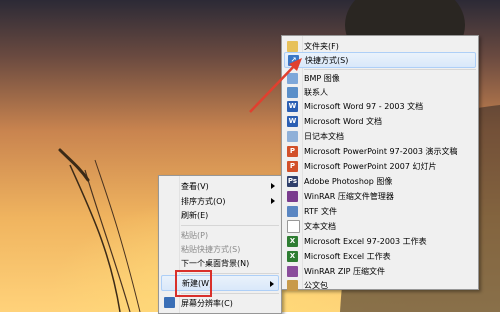 The image size is (500, 314). I want to click on photoshop-icon: Ps, so click(292, 181).